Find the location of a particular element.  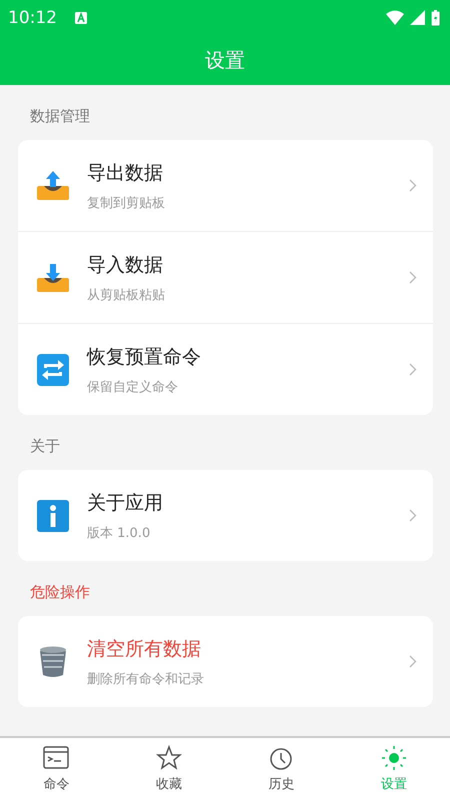

item-subtitle: 从剪贴板粘贴 is located at coordinates (126, 295).